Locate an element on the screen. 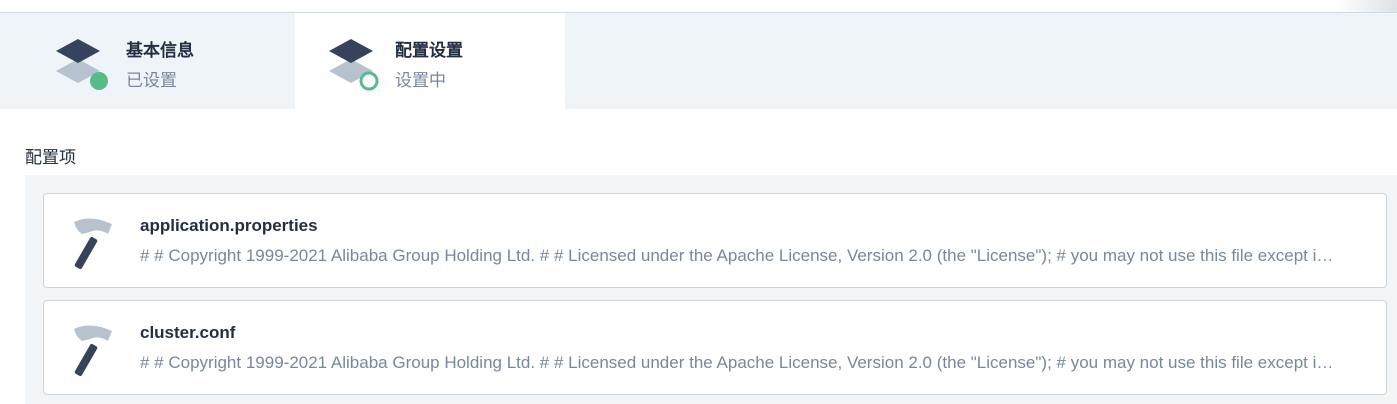 This screenshot has width=1397, height=404. step-config-settings: 配置设置 设置中 is located at coordinates (430, 61).